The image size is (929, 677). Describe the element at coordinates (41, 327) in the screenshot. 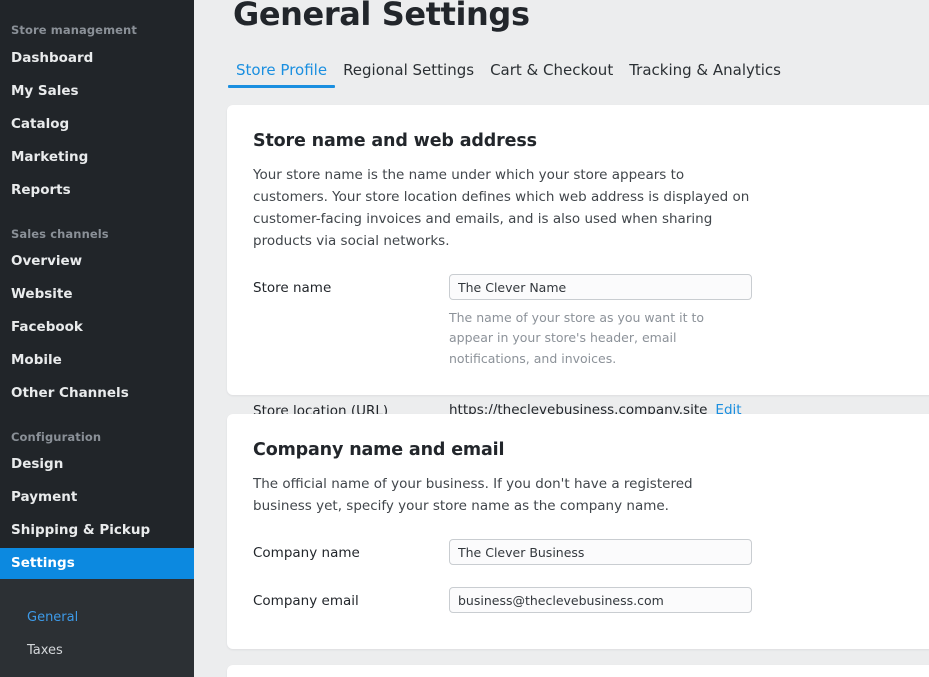

I see `sidebar-item-facebook: Facebook` at that location.